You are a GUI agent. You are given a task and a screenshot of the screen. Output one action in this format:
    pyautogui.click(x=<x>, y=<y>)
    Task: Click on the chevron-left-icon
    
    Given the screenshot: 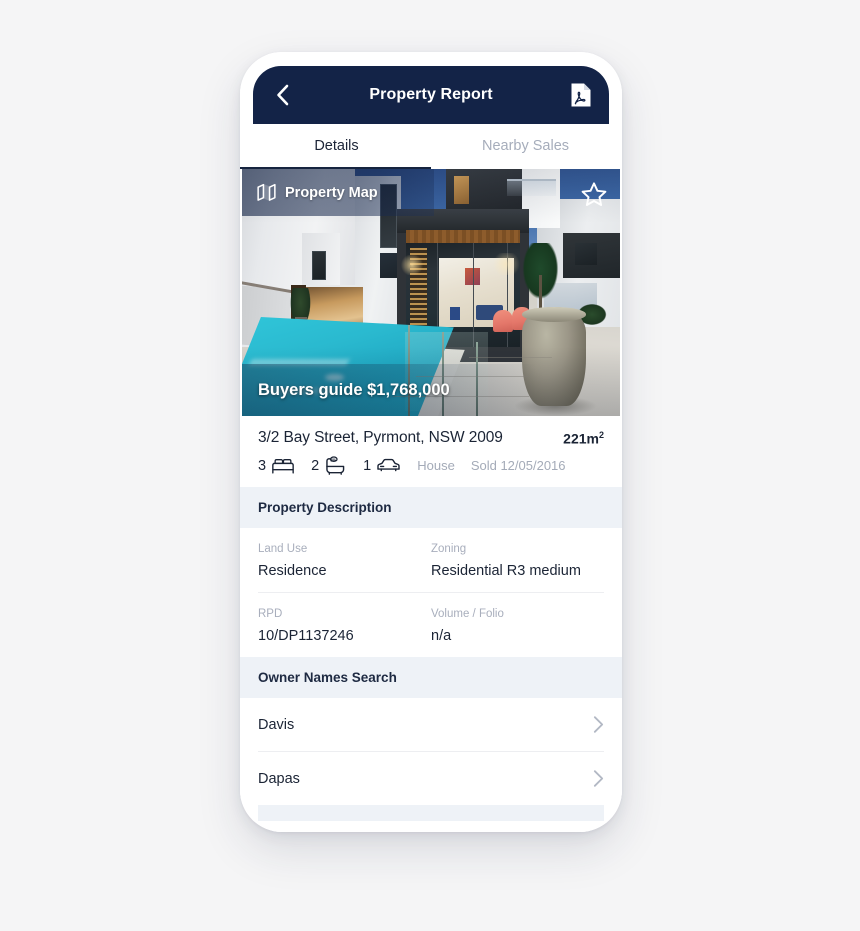 What is the action you would take?
    pyautogui.click(x=282, y=95)
    